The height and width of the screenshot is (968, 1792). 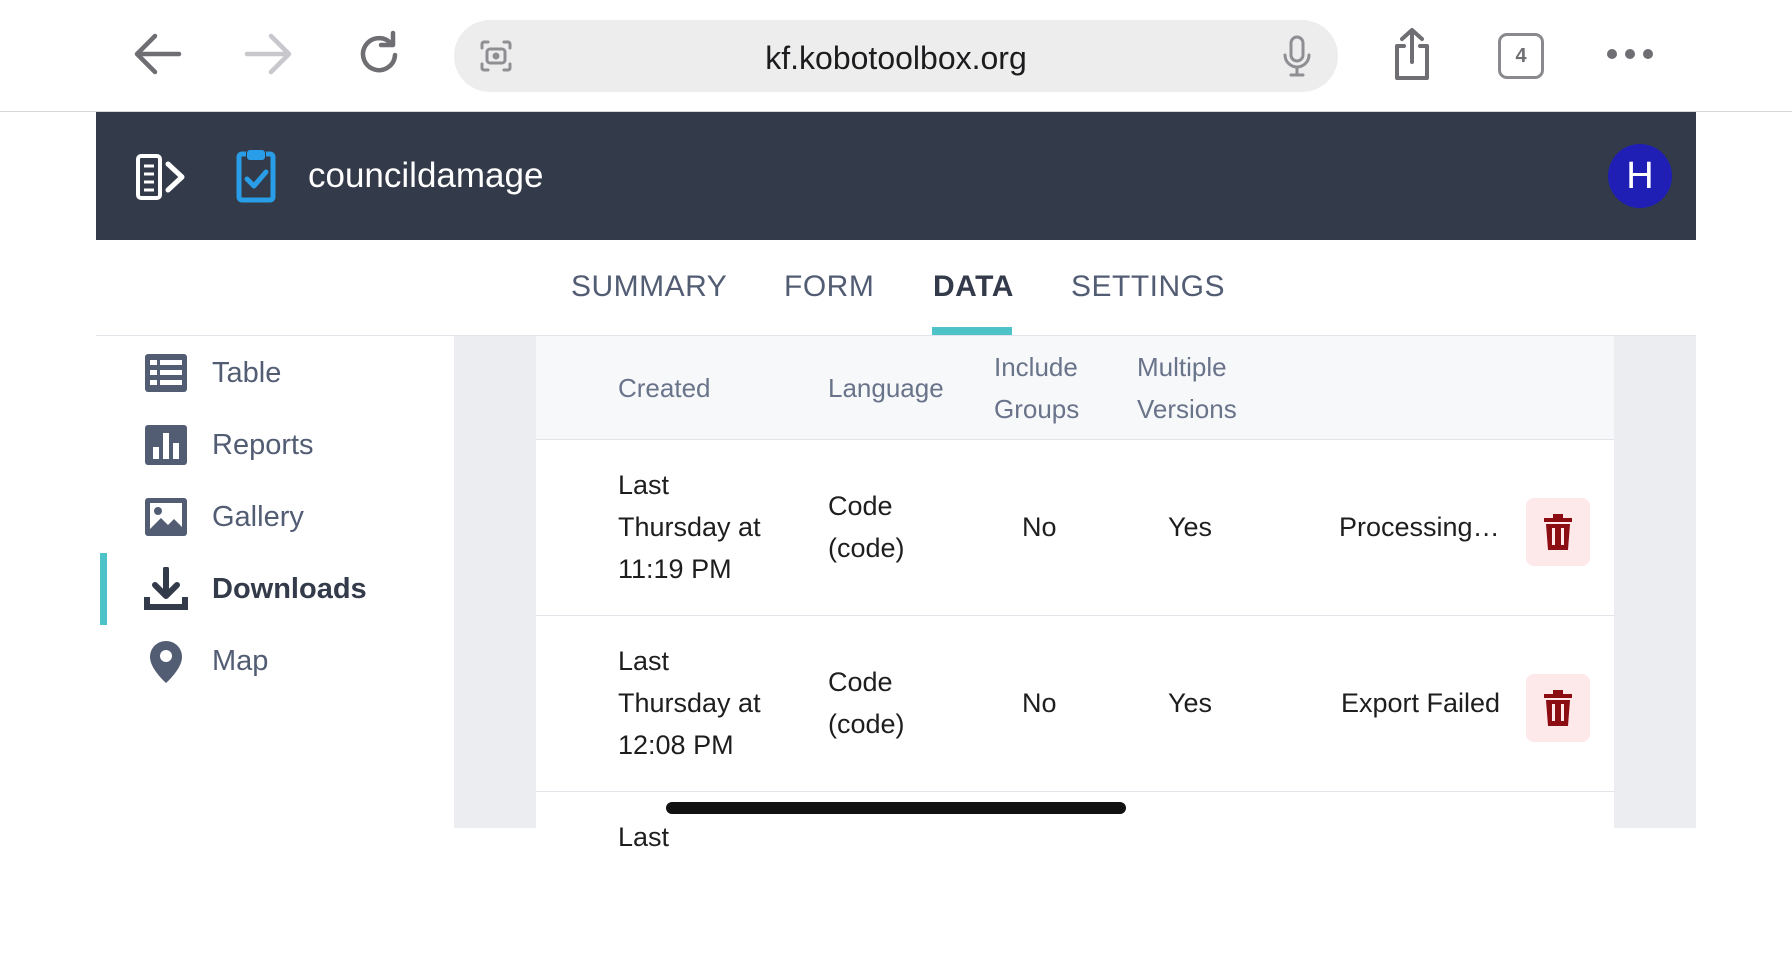 I want to click on share-icon, so click(x=1412, y=54).